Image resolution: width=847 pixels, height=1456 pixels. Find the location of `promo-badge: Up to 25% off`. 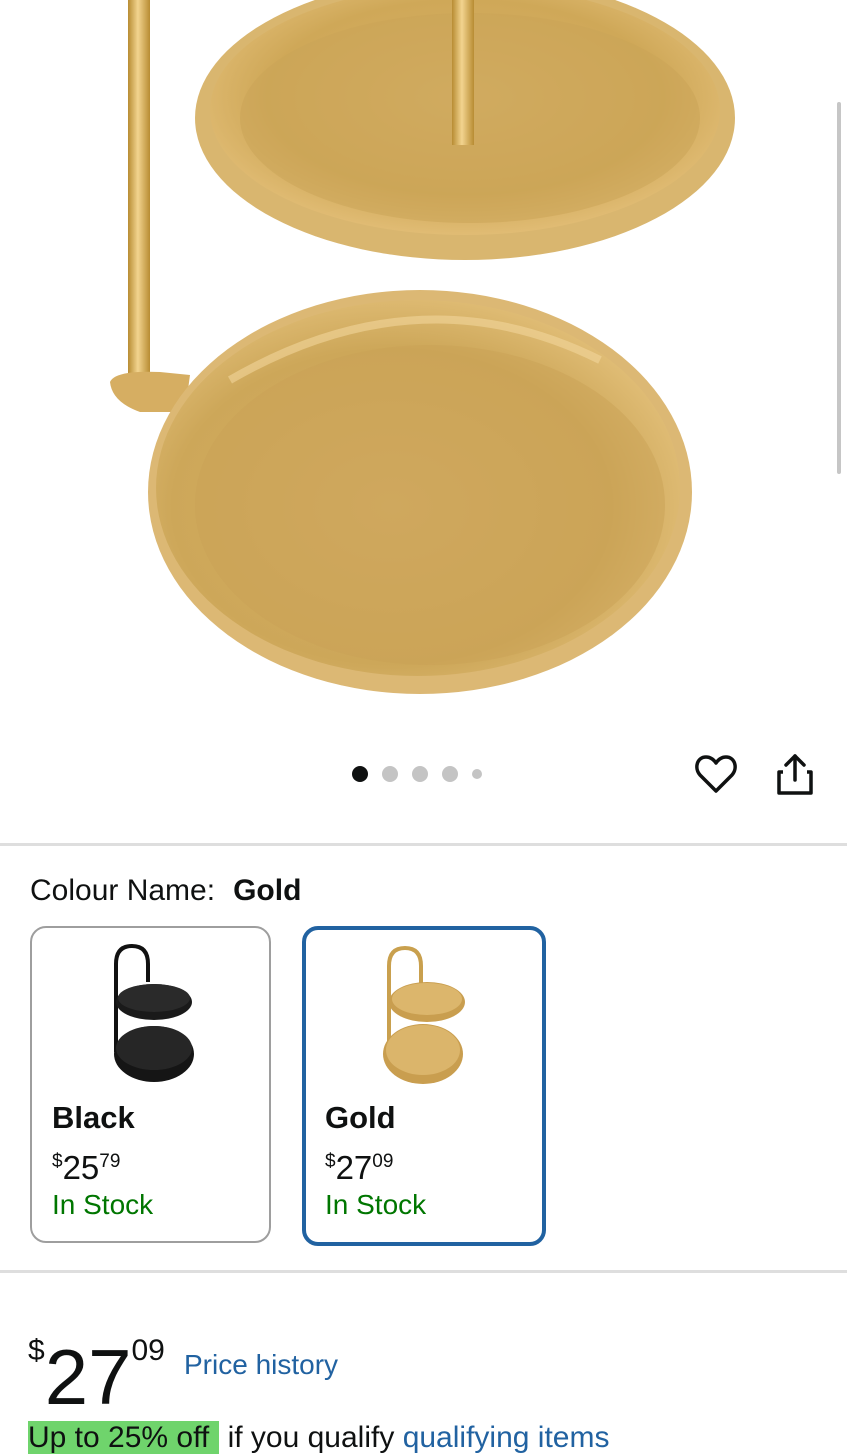

promo-badge: Up to 25% off is located at coordinates (124, 1437).